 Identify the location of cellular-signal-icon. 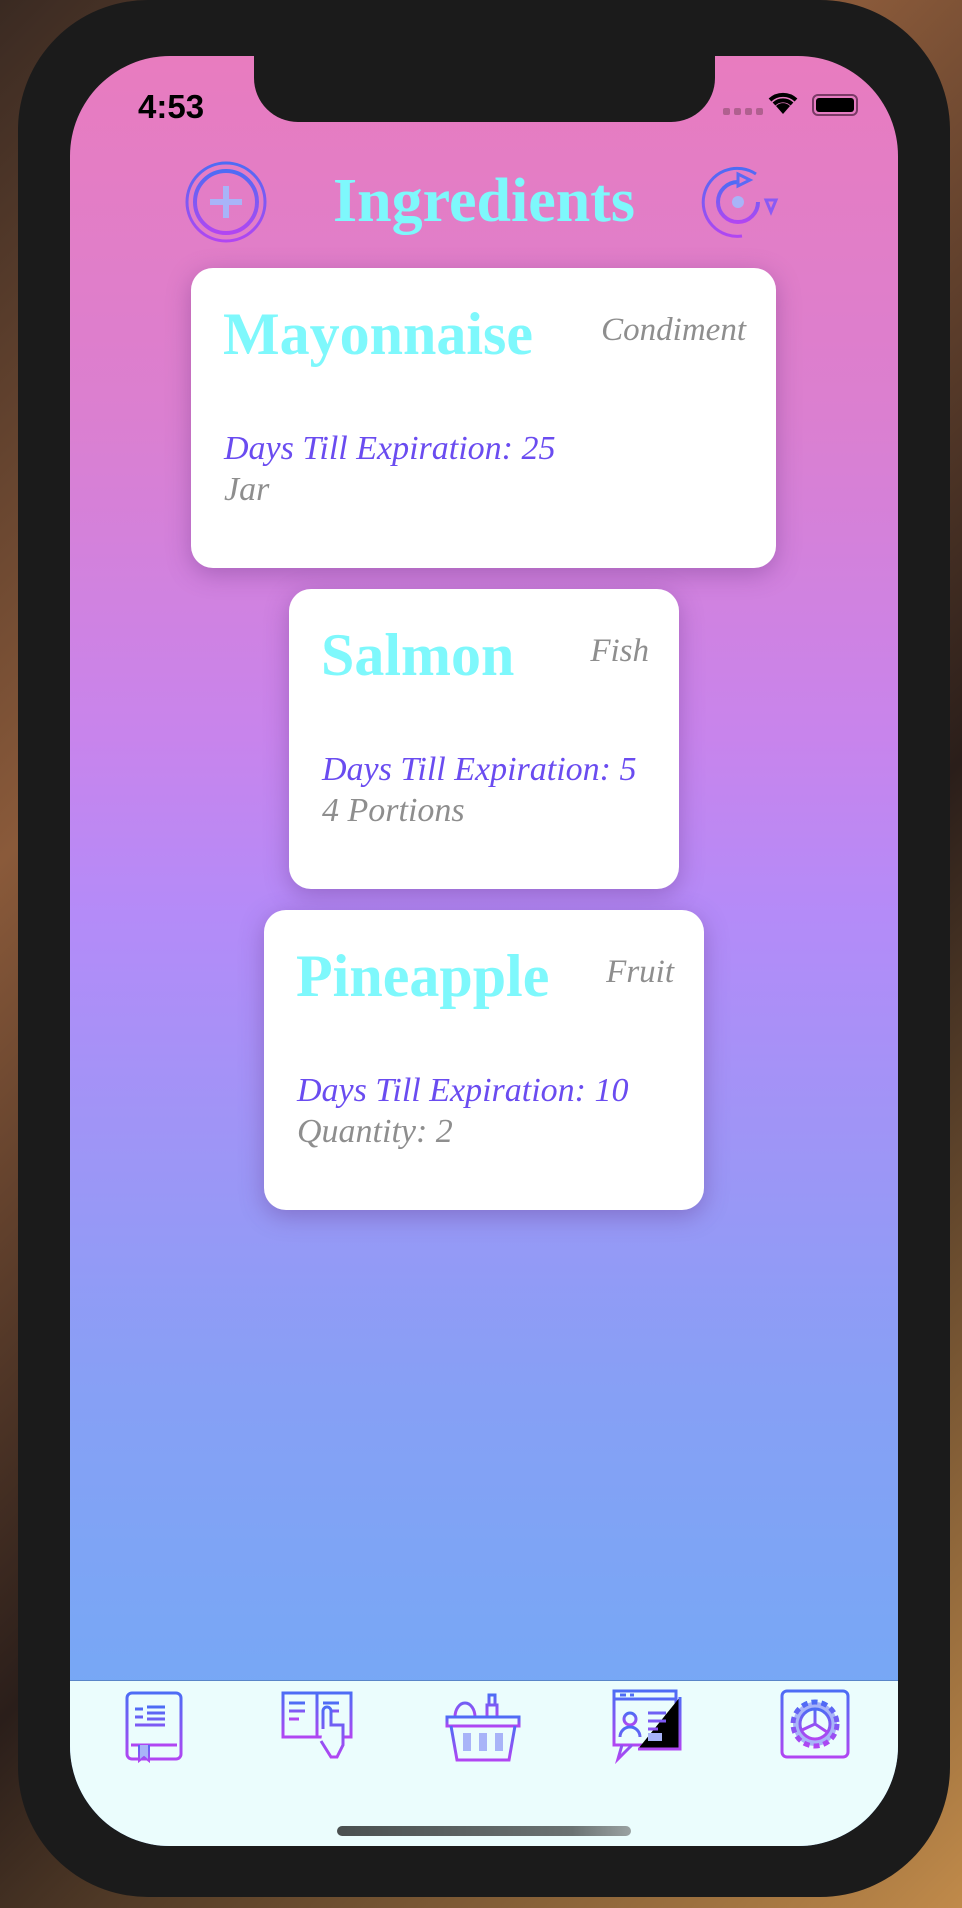
(743, 111).